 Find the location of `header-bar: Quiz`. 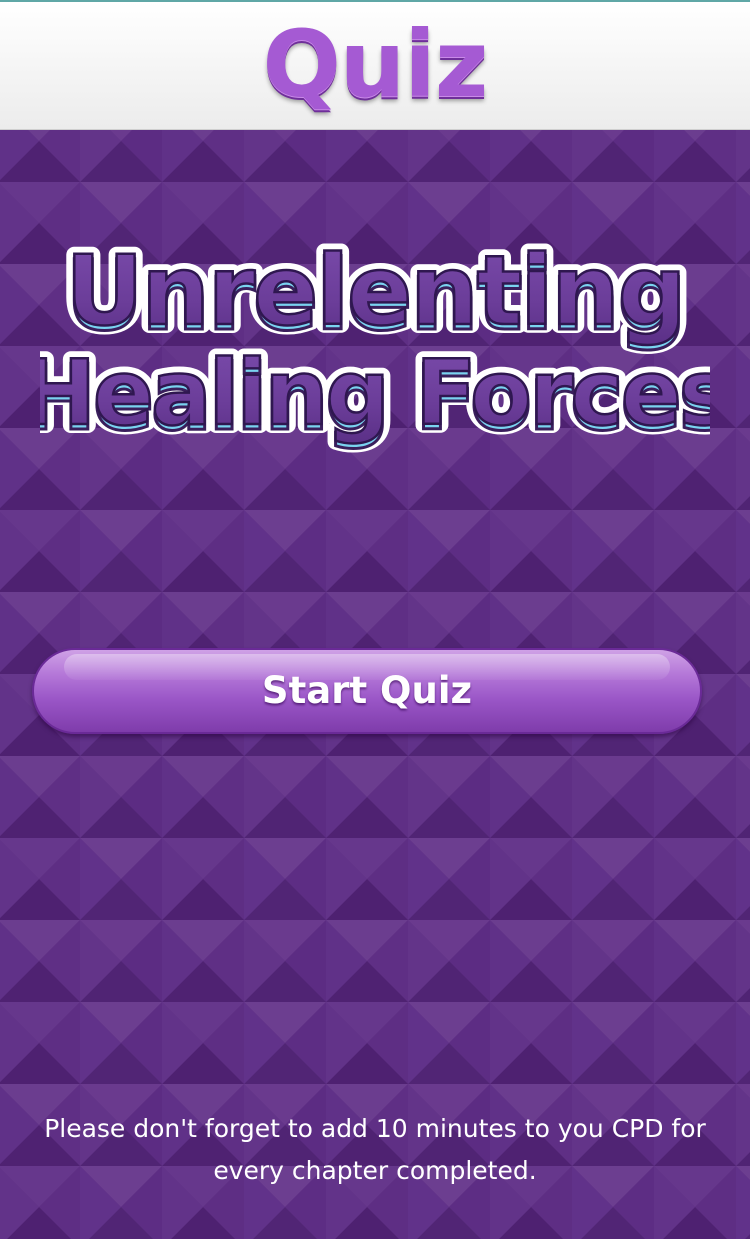

header-bar: Quiz is located at coordinates (375, 65).